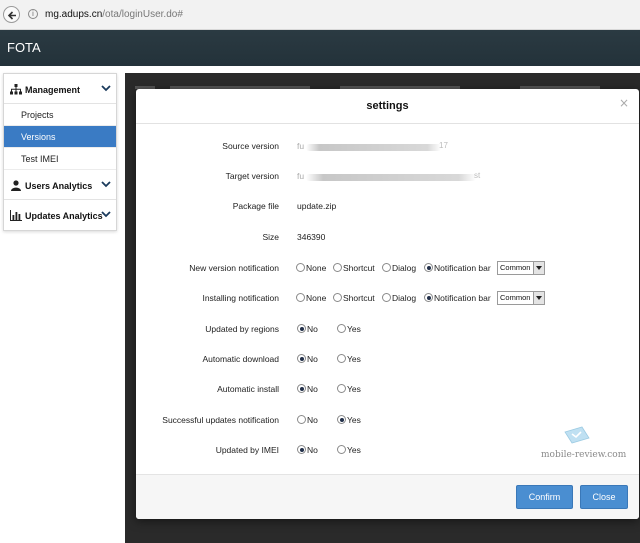 The image size is (640, 543). Describe the element at coordinates (60, 115) in the screenshot. I see `sidebar-item-projects: Projects` at that location.